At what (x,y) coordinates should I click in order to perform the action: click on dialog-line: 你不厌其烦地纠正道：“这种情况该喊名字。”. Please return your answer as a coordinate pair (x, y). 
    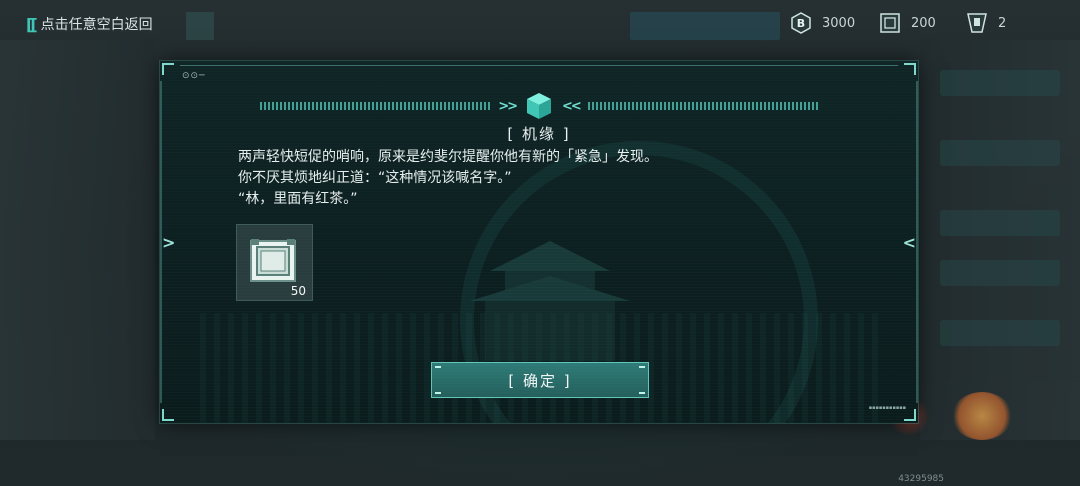
    Looking at the image, I should click on (375, 178).